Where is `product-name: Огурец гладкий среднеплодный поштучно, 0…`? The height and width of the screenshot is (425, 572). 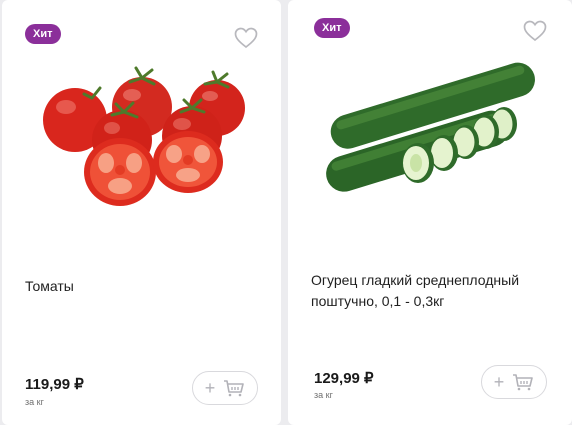 product-name: Огурец гладкий среднеплодный поштучно, 0… is located at coordinates (433, 291).